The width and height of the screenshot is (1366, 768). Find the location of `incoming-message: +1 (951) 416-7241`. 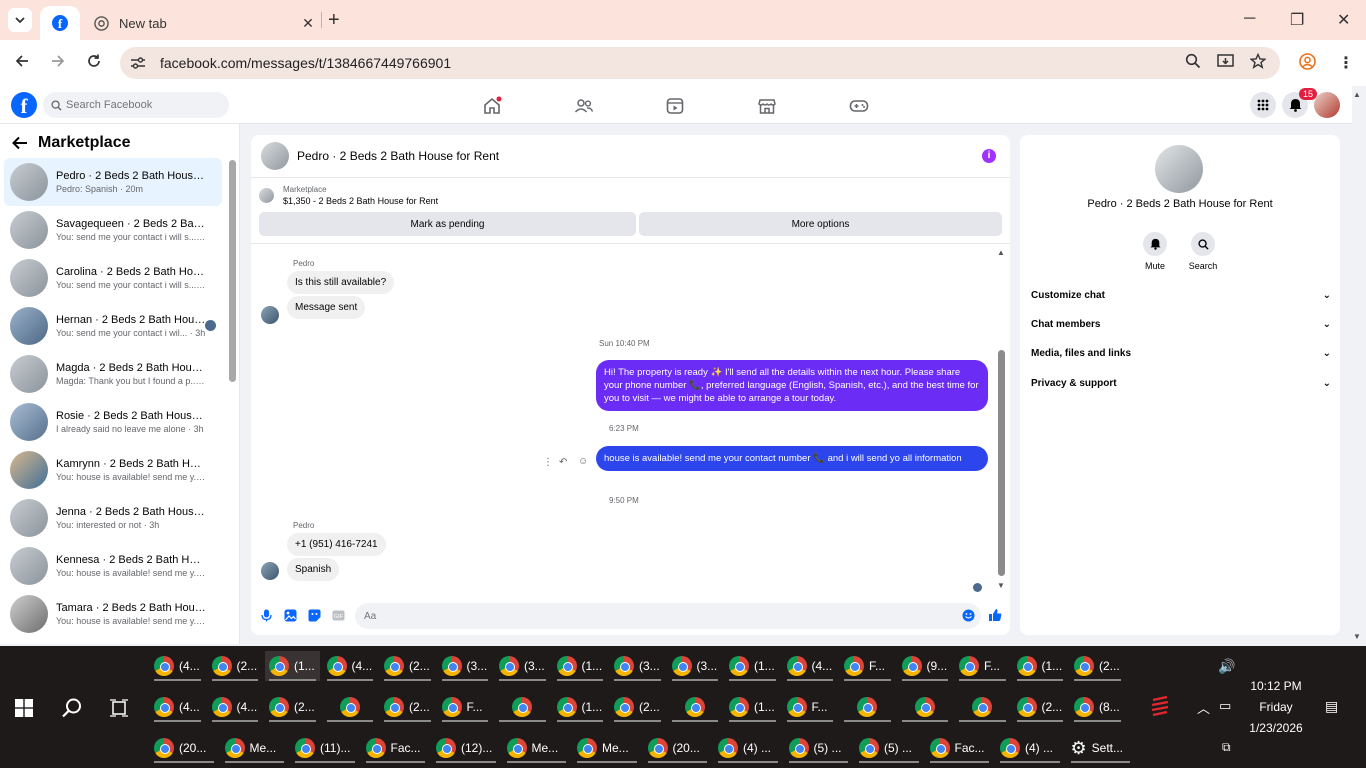

incoming-message: +1 (951) 416-7241 is located at coordinates (336, 544).